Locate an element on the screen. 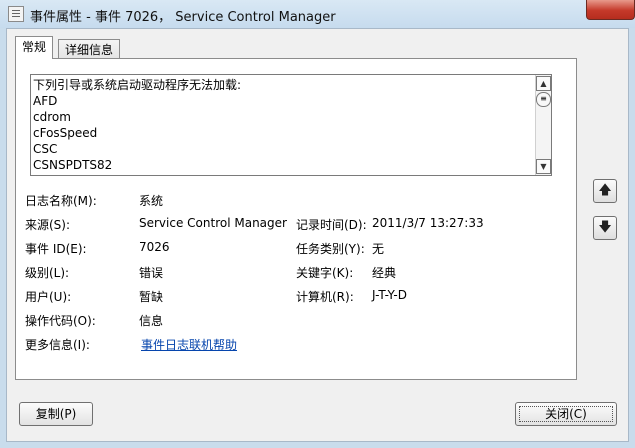 This screenshot has height=448, width=635. focus-ring is located at coordinates (566, 414).